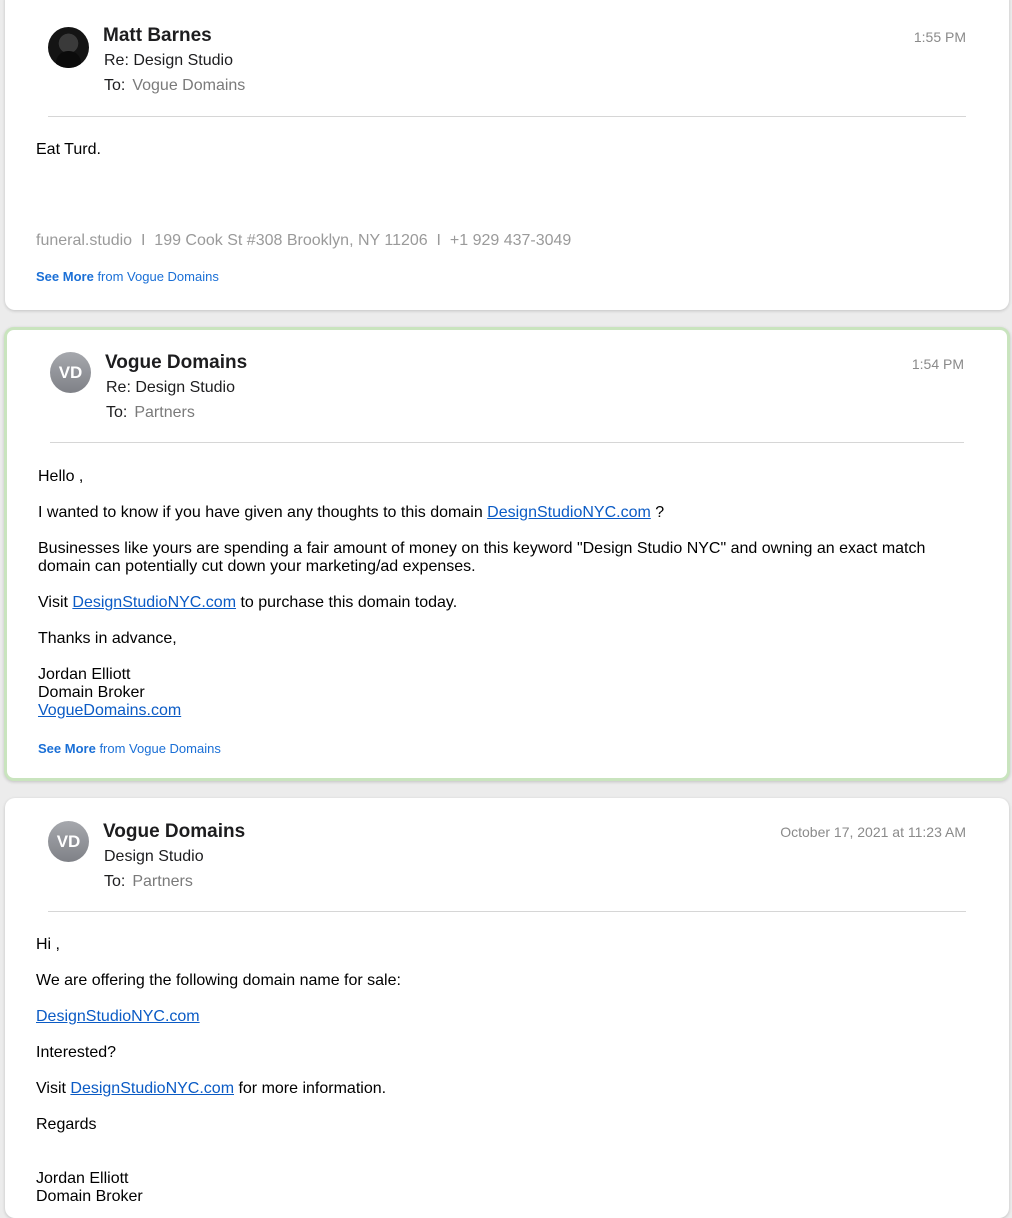 The height and width of the screenshot is (1218, 1012). Describe the element at coordinates (310, 1088) in the screenshot. I see `body-text: for more information.` at that location.